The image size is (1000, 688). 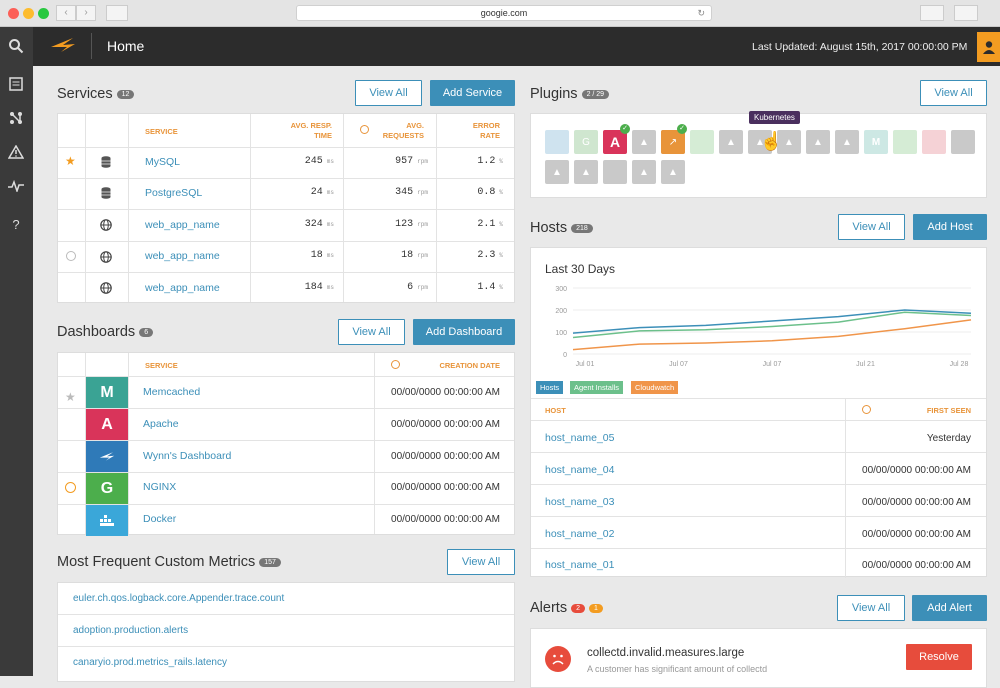 What do you see at coordinates (490, 161) in the screenshot?
I see `error-rate-cell: 1.2%` at bounding box center [490, 161].